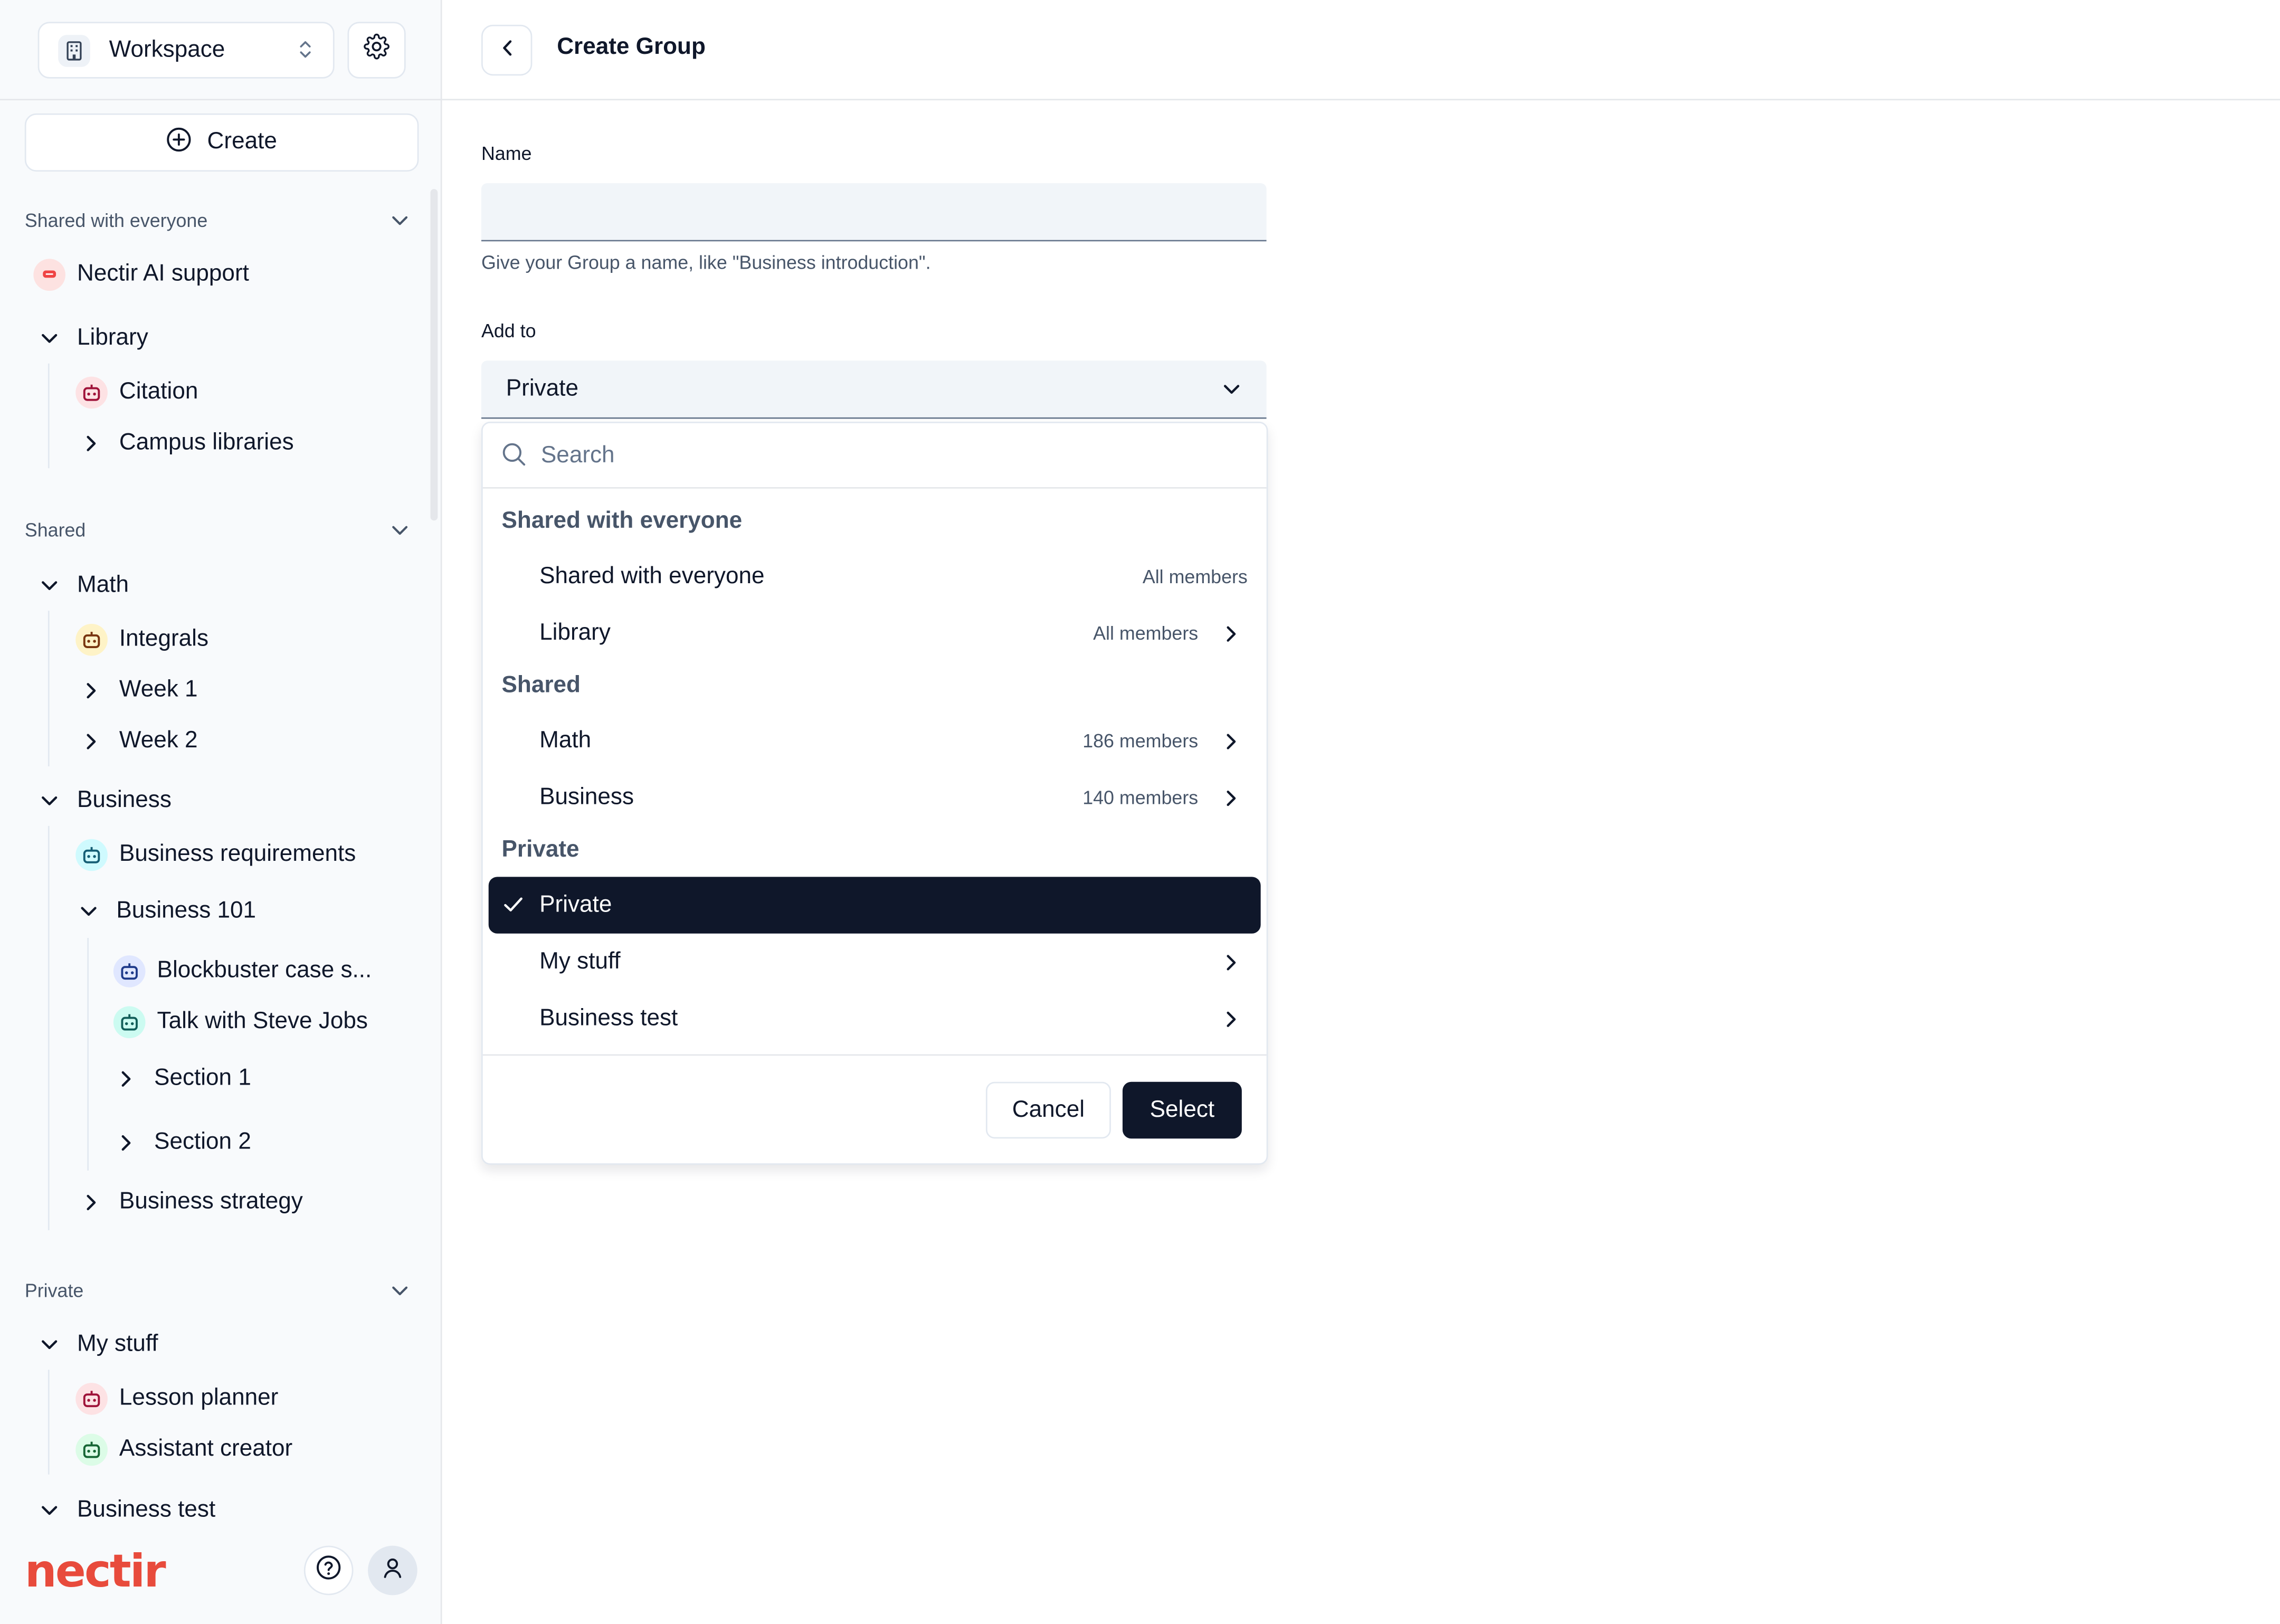 The width and height of the screenshot is (2280, 1624). What do you see at coordinates (580, 961) in the screenshot?
I see `option-label: My stuff` at bounding box center [580, 961].